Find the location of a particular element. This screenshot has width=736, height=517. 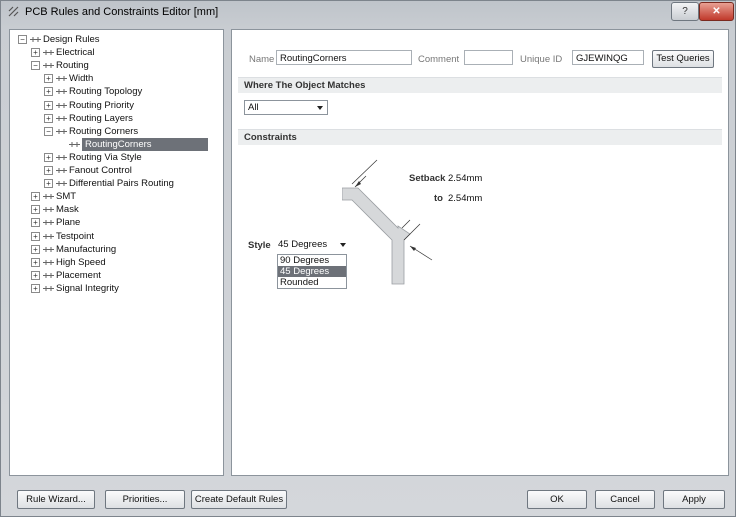

cancel-button: Cancel is located at coordinates (625, 499).